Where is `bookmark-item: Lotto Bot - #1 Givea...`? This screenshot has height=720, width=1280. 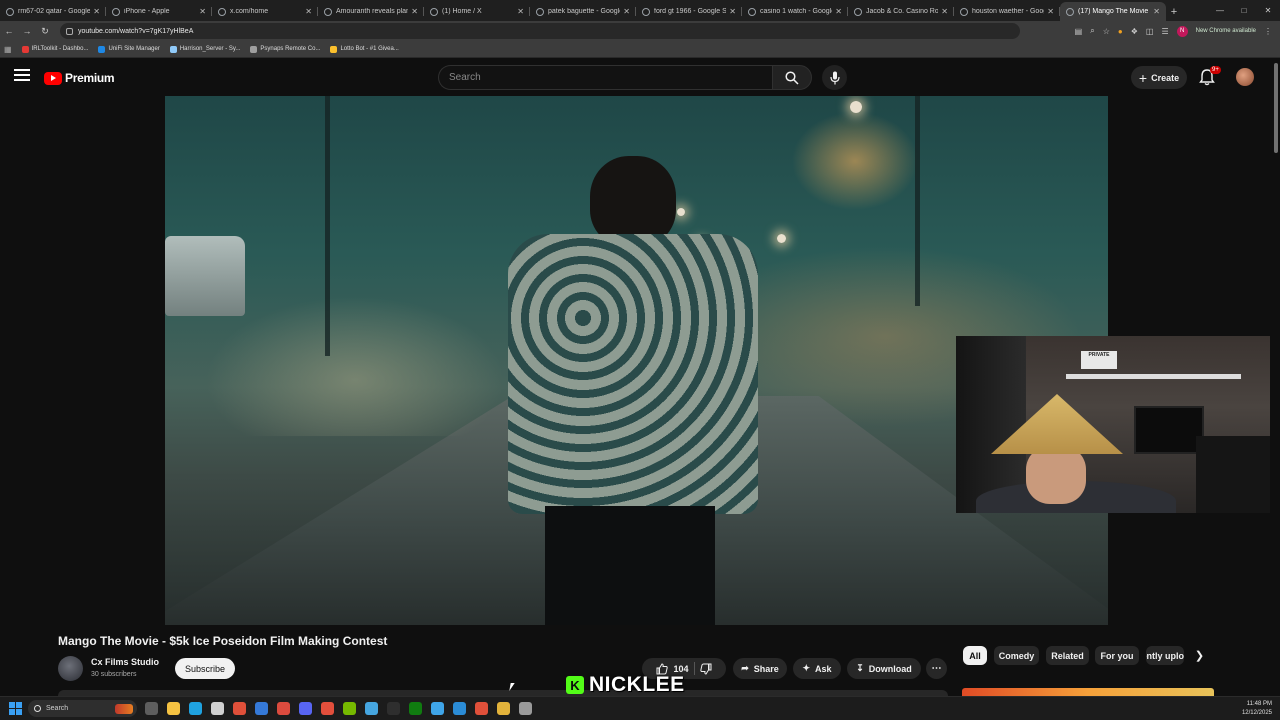 bookmark-item: Lotto Bot - #1 Givea... is located at coordinates (364, 49).